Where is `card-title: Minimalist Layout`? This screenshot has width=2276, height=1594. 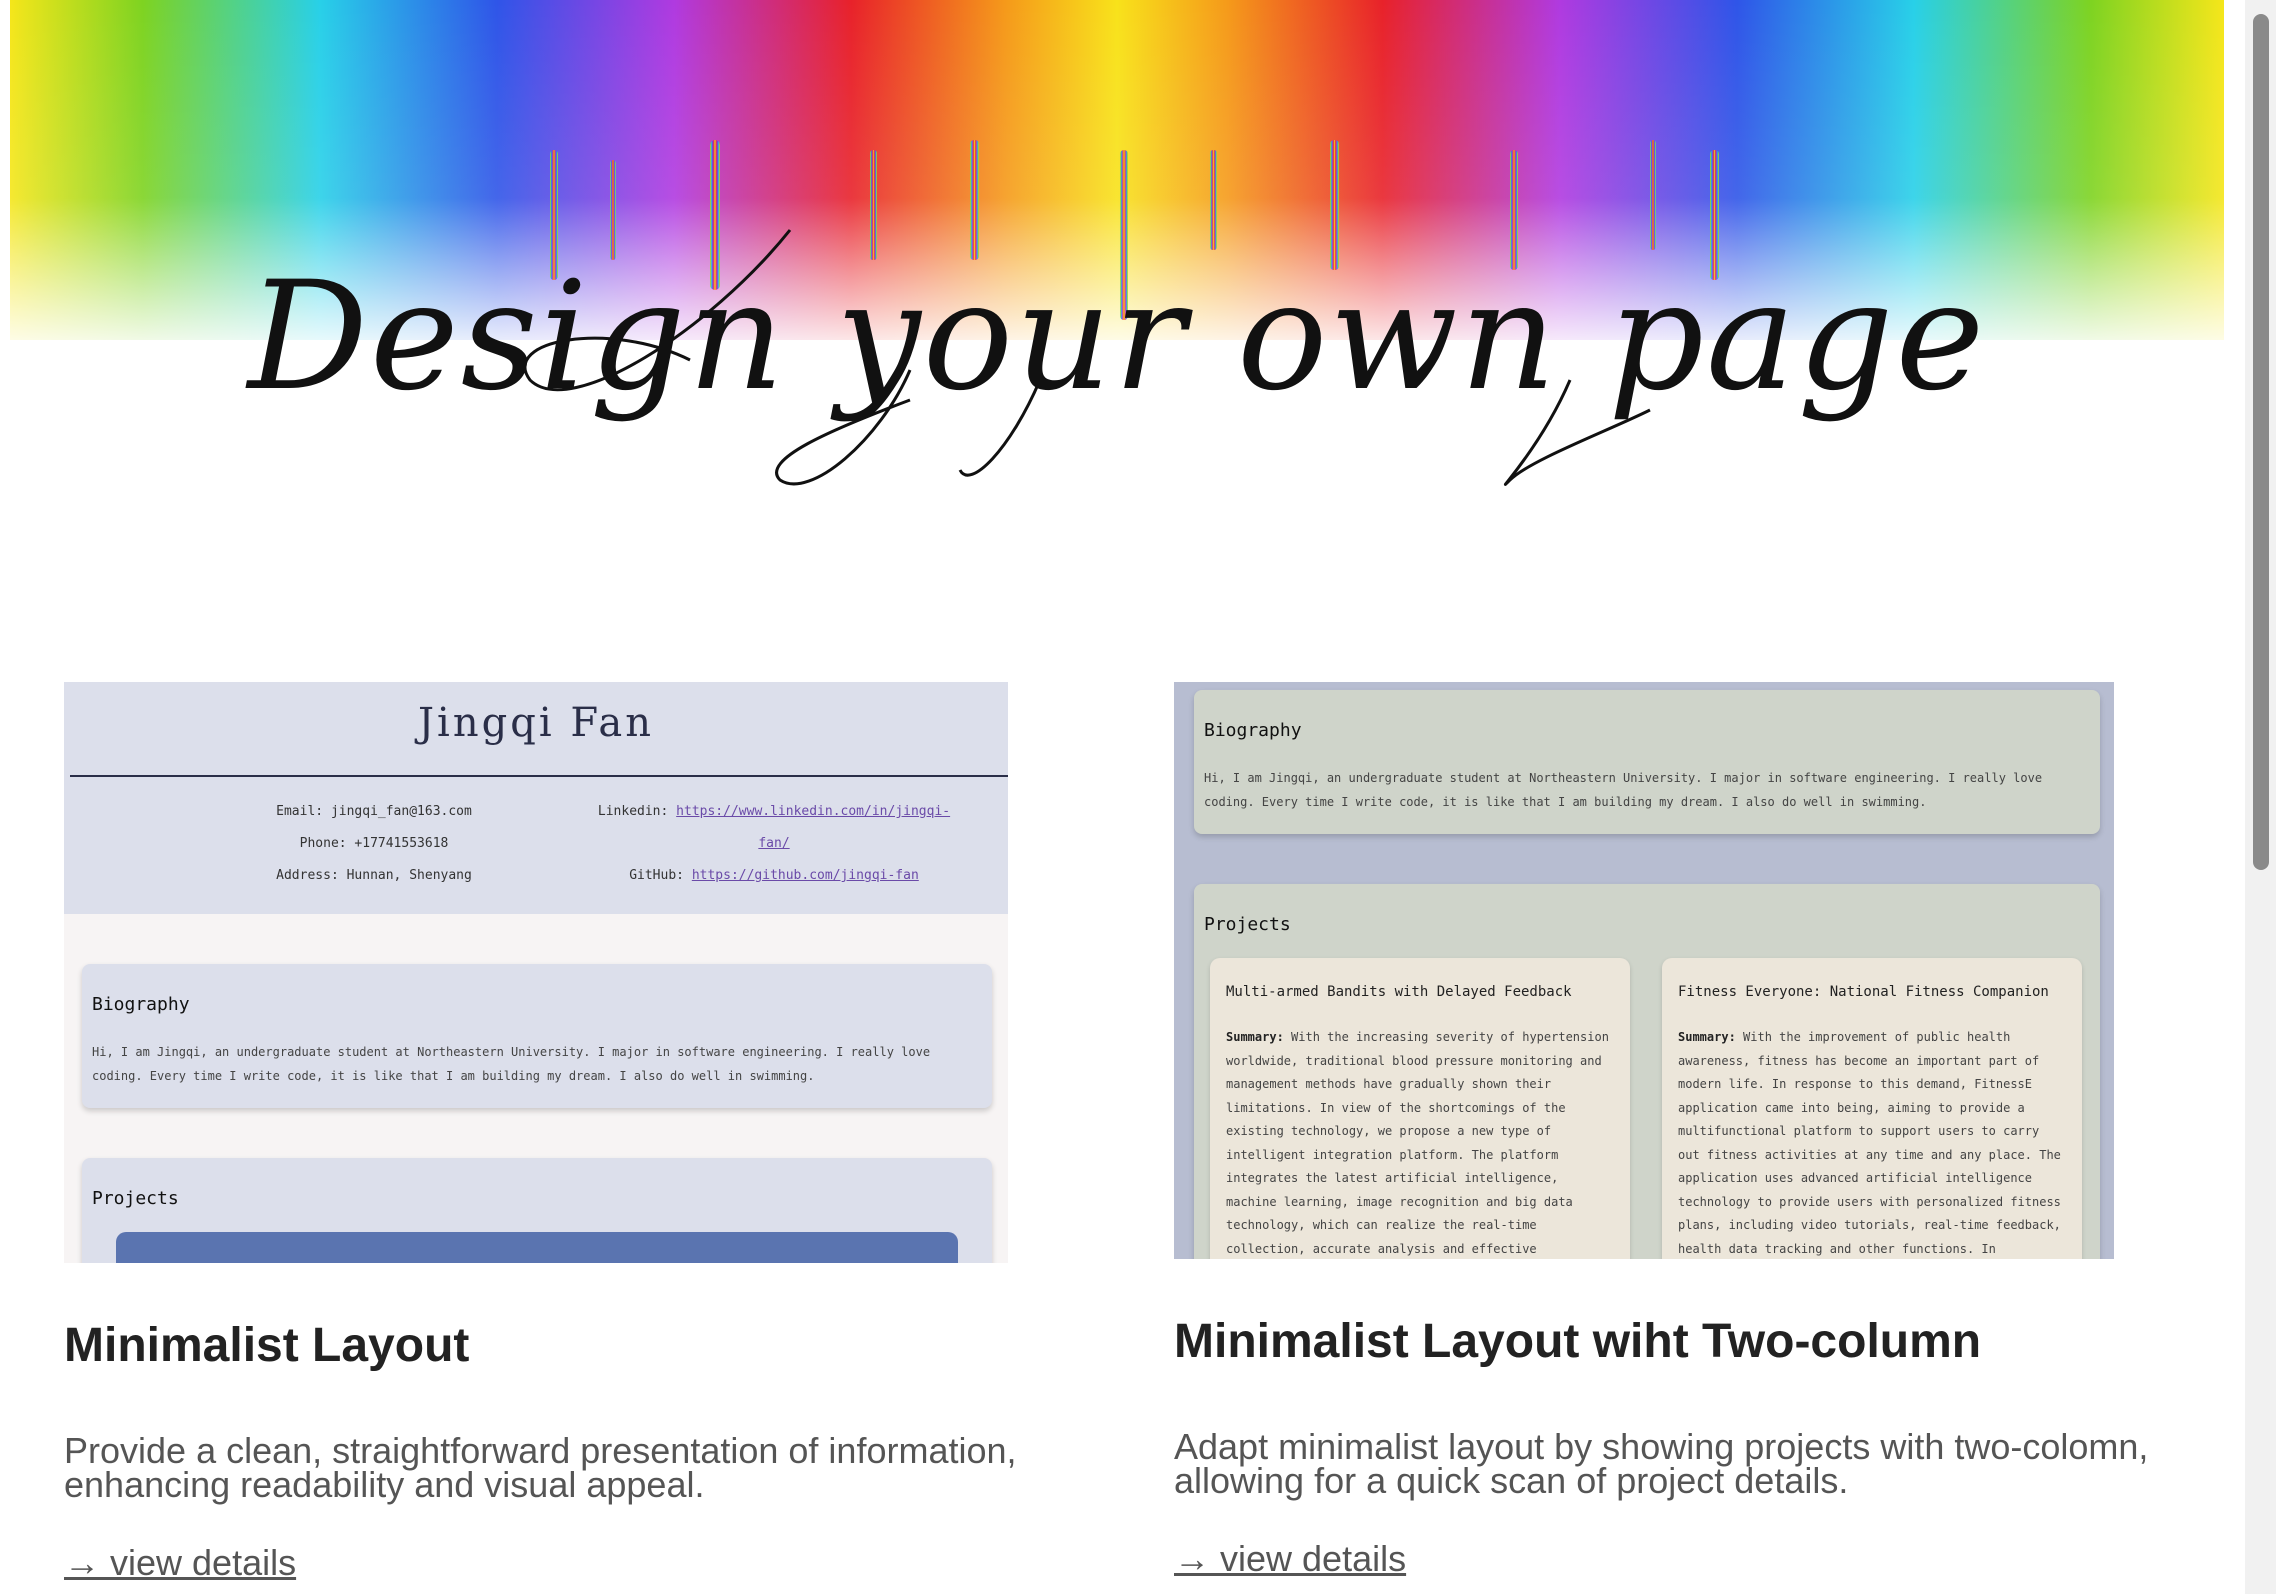 card-title: Minimalist Layout is located at coordinates (267, 1345).